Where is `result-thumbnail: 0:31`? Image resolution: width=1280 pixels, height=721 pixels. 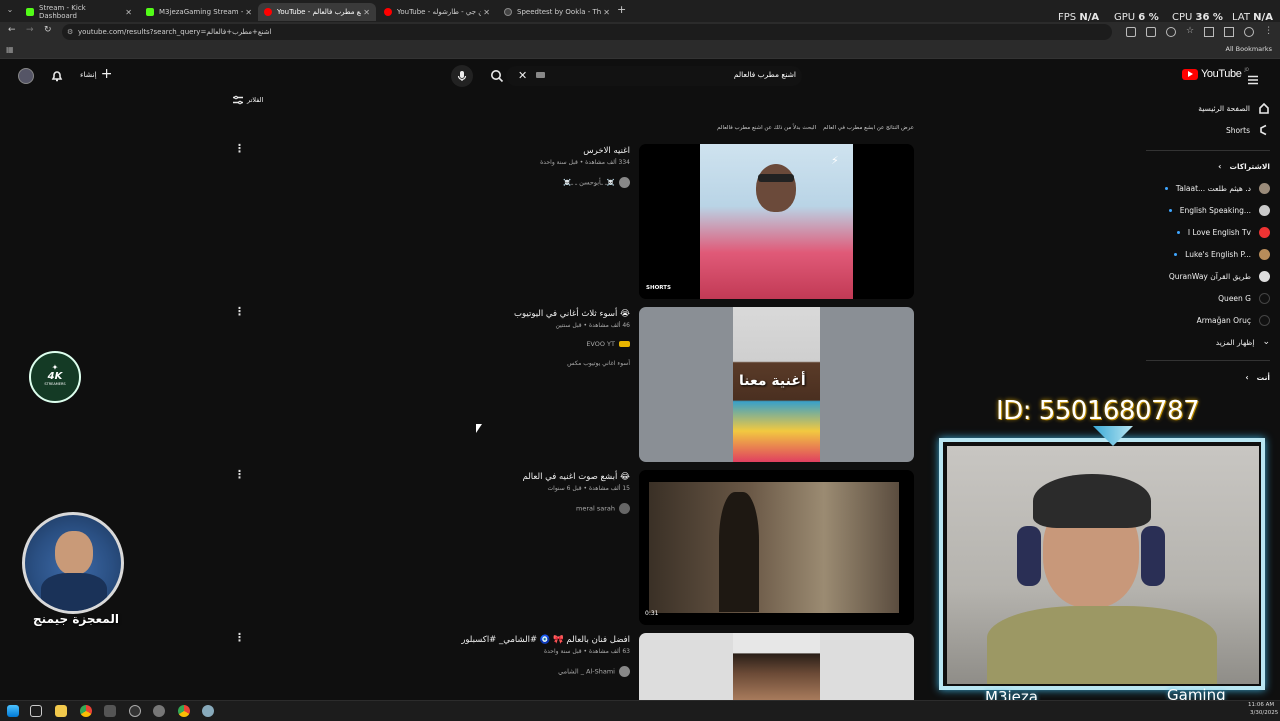 result-thumbnail: 0:31 is located at coordinates (776, 547).